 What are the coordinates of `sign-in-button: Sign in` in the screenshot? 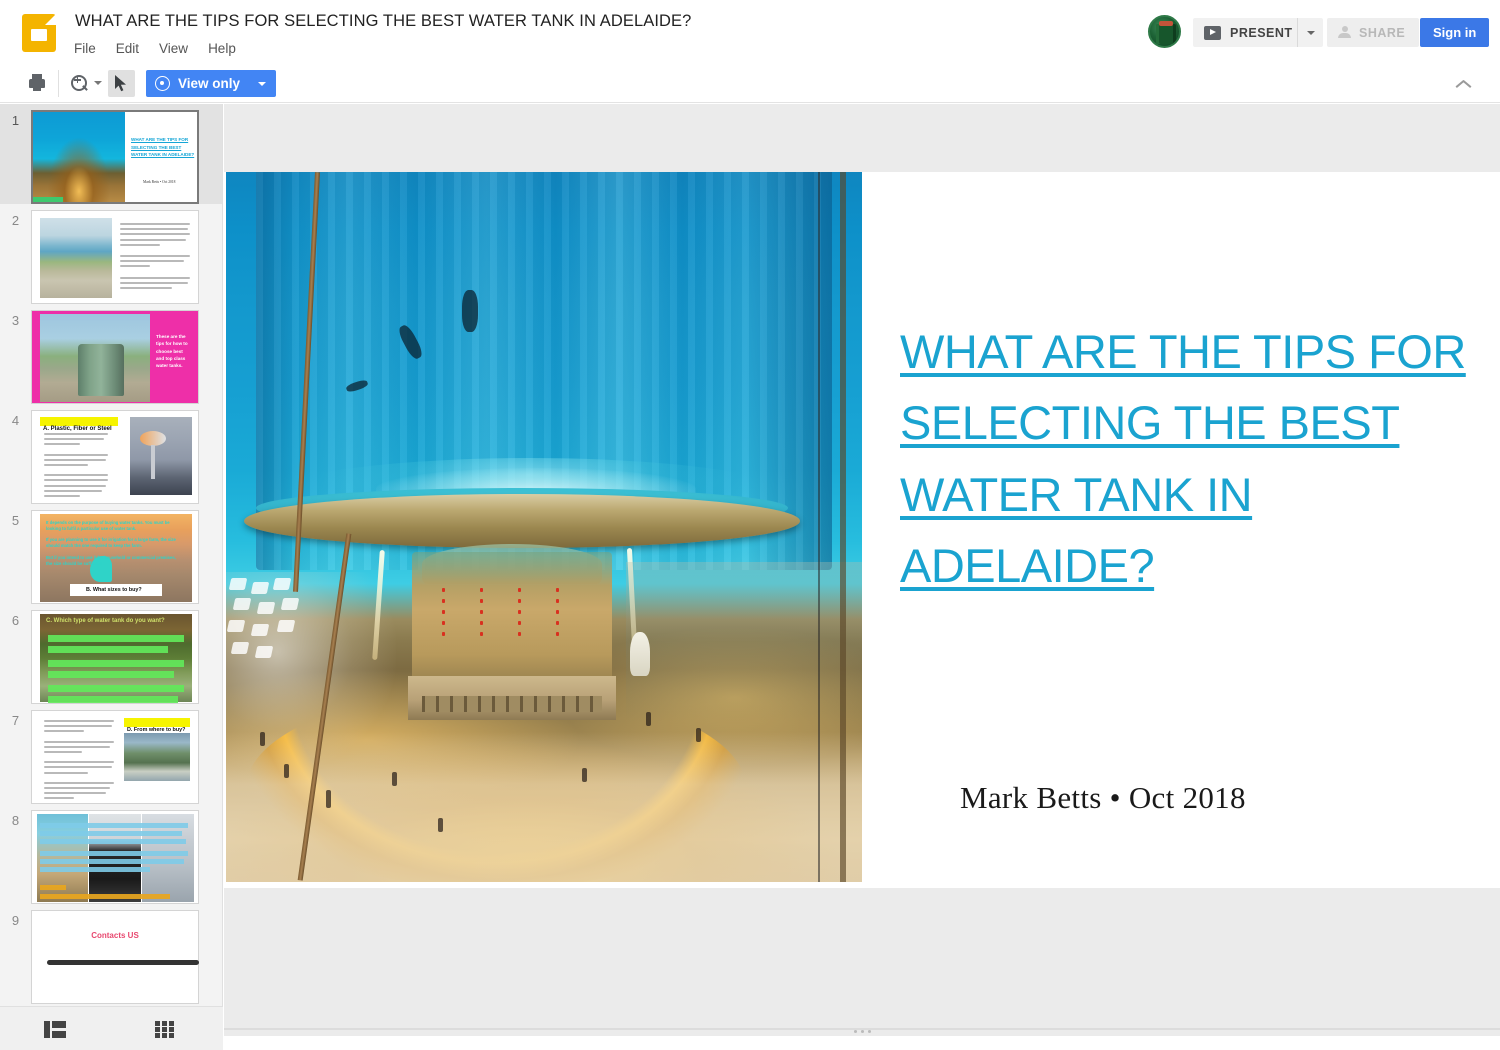 It's located at (1455, 32).